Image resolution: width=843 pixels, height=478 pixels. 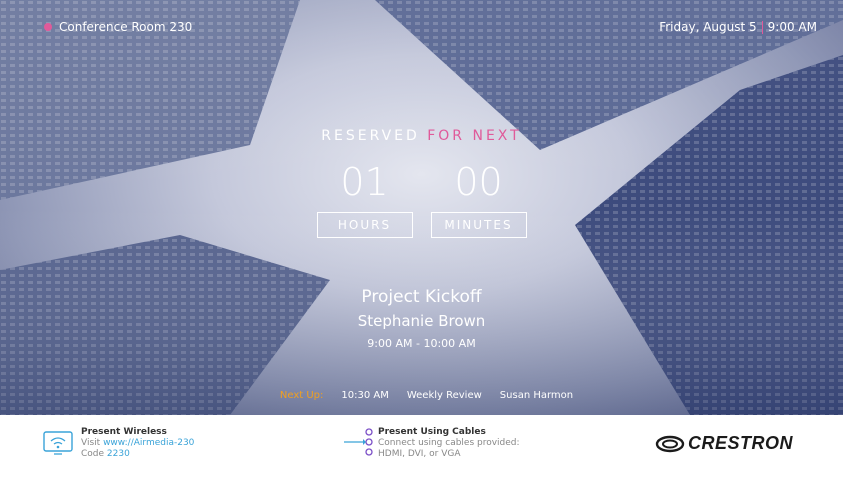 What do you see at coordinates (432, 432) in the screenshot?
I see `cables-heading: Present Using Cables` at bounding box center [432, 432].